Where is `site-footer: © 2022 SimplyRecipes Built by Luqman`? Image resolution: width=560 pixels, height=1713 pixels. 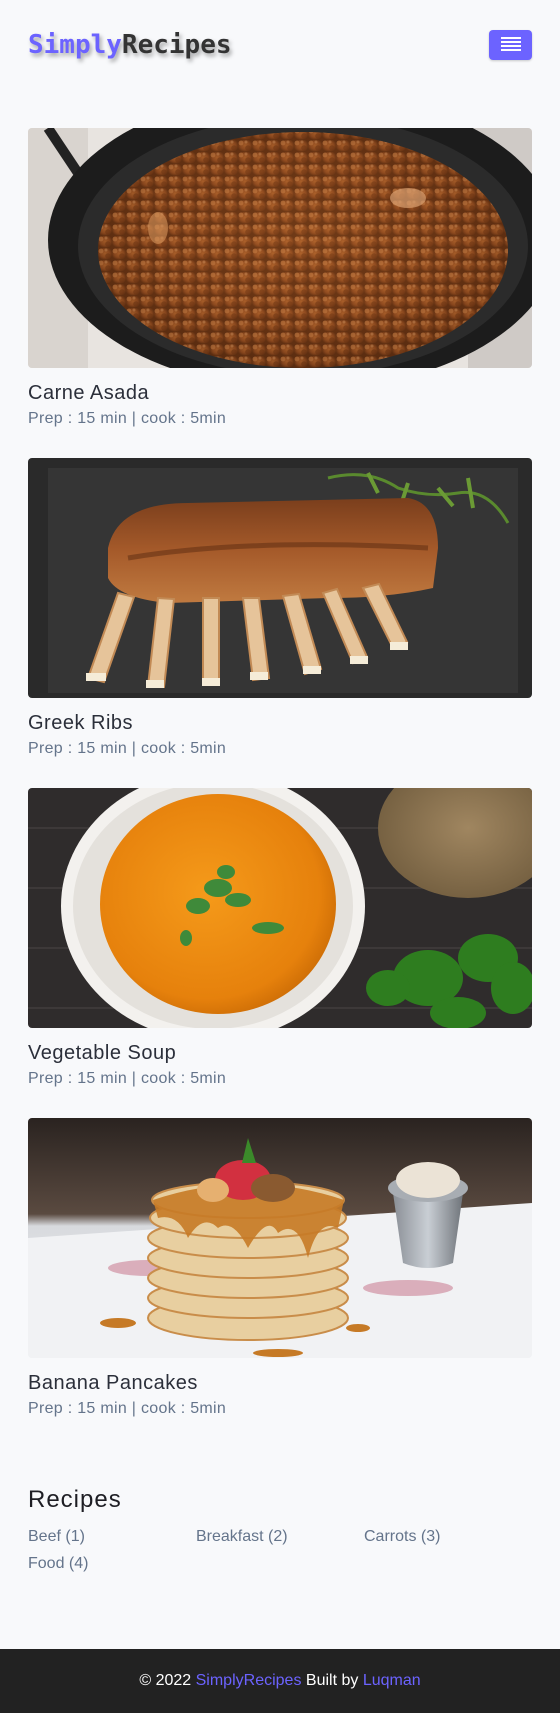
site-footer: © 2022 SimplyRecipes Built by Luqman is located at coordinates (280, 1681).